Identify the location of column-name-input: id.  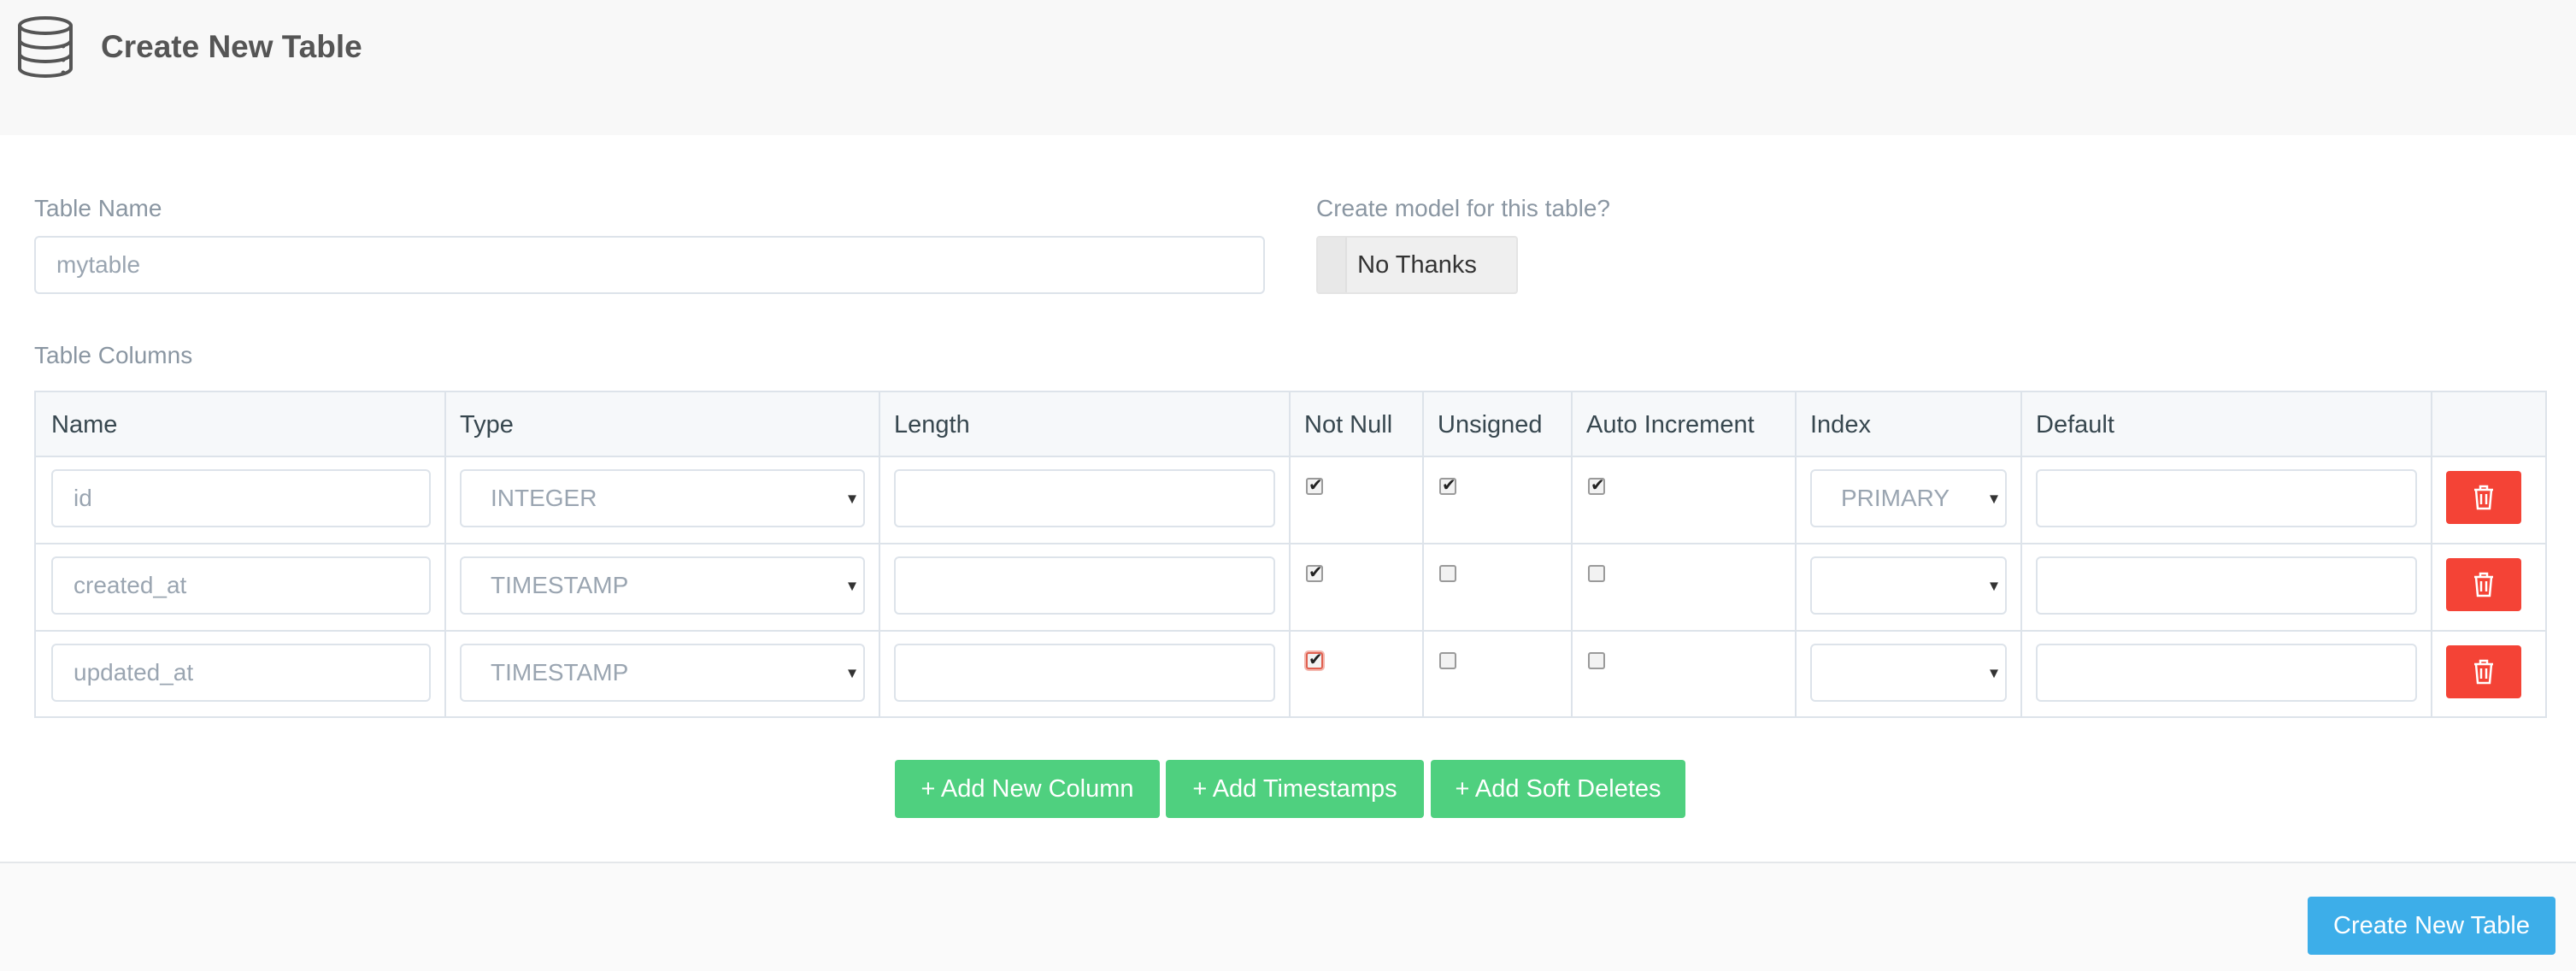
(241, 498).